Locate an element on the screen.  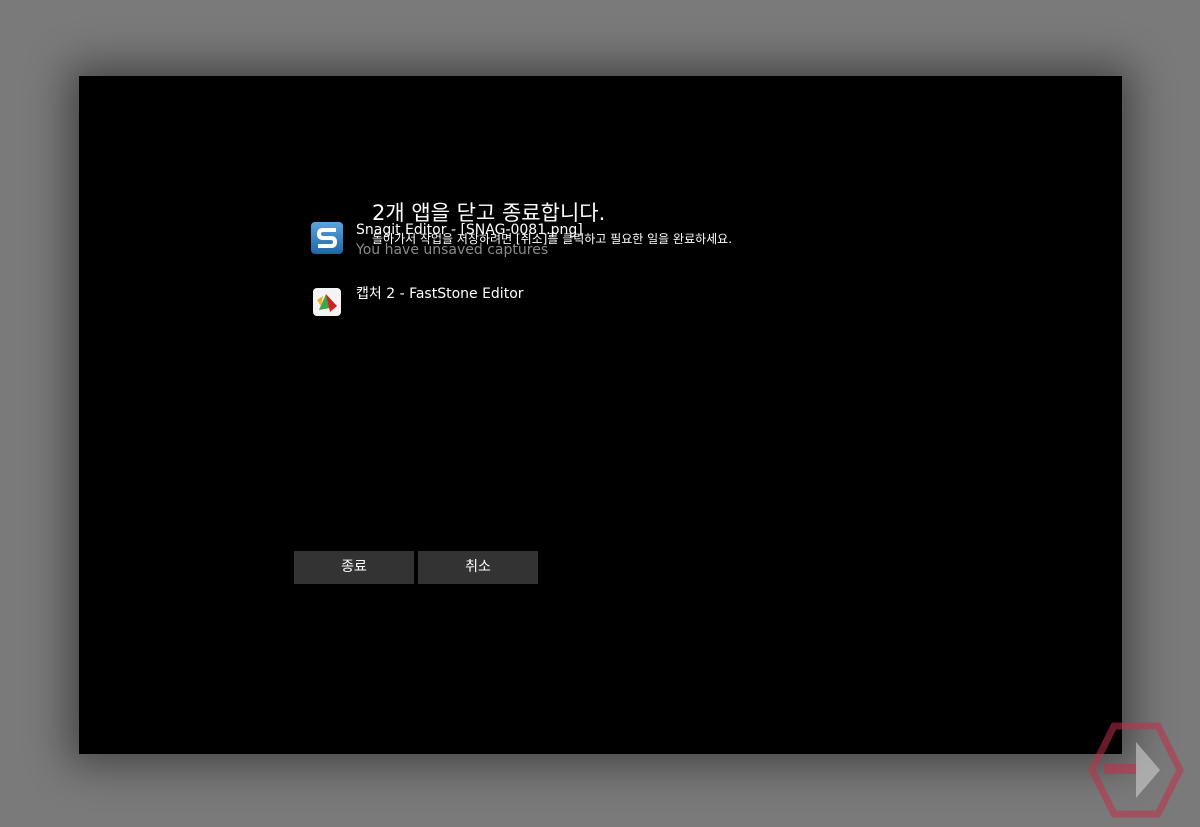
app-item-faststone: 캡처 2 - FastStone Editor is located at coordinates (561, 304).